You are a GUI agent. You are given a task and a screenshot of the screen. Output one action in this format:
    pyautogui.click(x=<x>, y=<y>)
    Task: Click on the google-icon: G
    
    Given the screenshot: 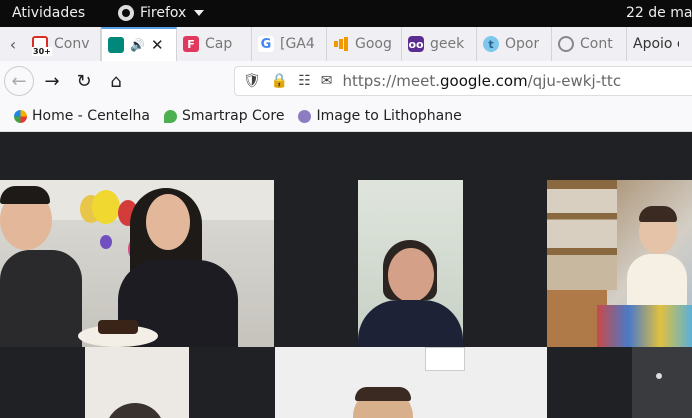 What is the action you would take?
    pyautogui.click(x=266, y=44)
    